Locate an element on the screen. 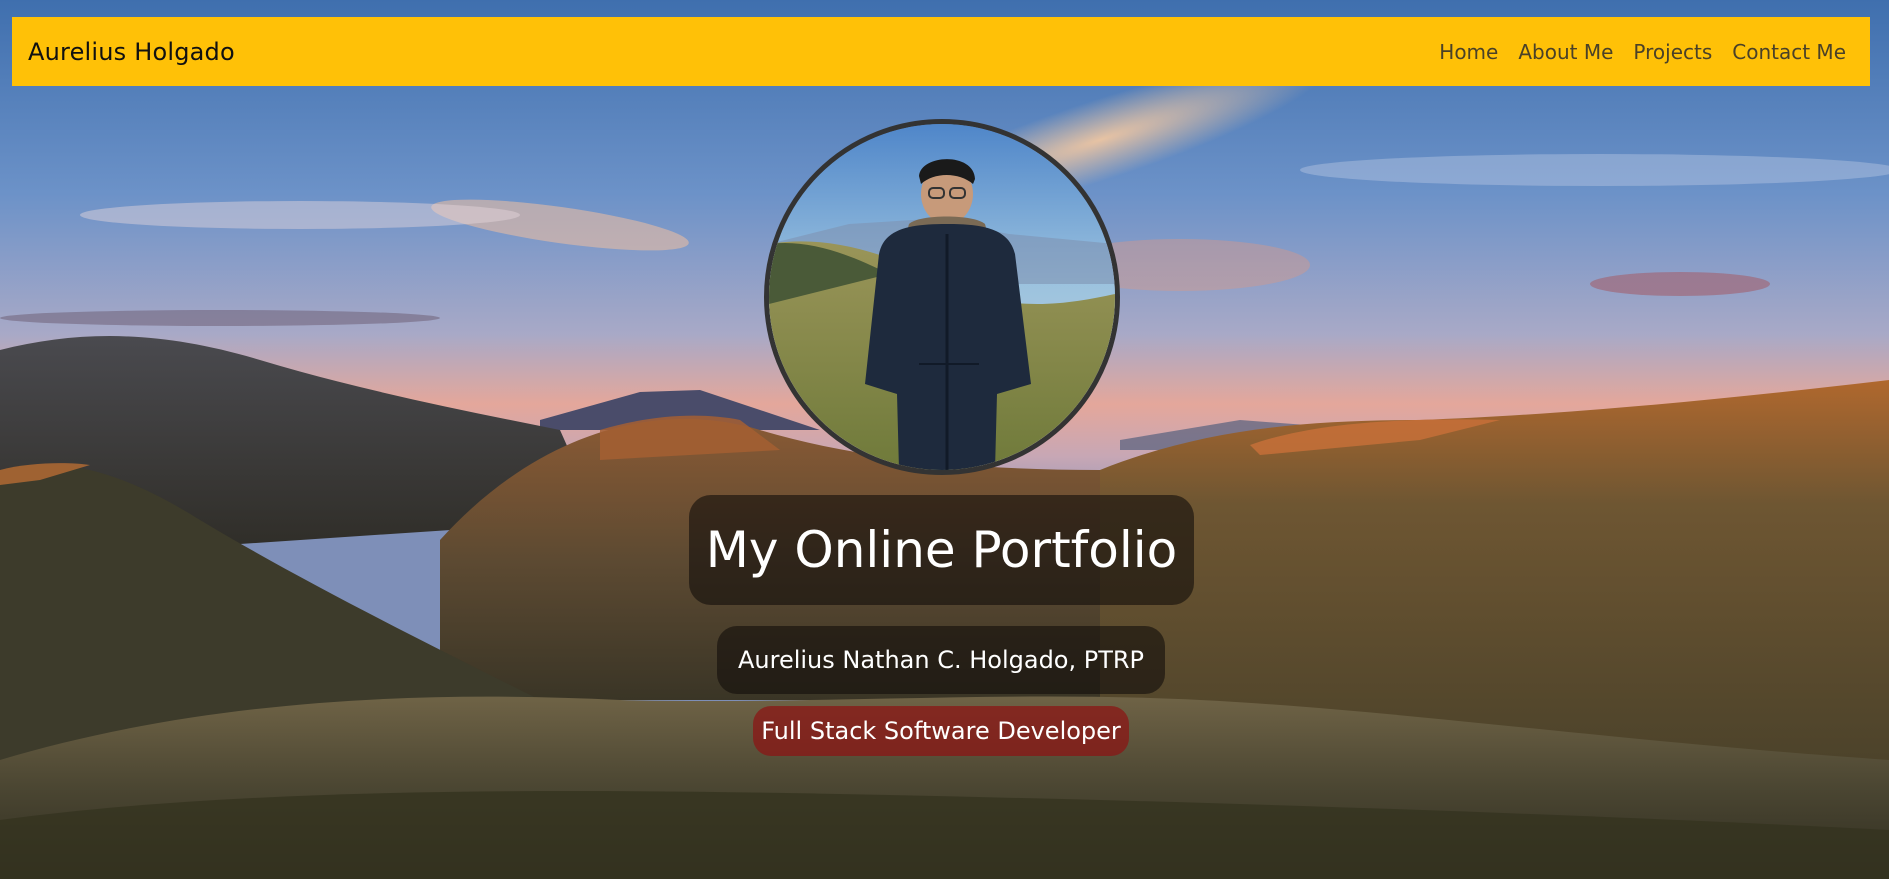 The height and width of the screenshot is (879, 1889). hero-role-badge: Full Stack Software Developer is located at coordinates (941, 731).